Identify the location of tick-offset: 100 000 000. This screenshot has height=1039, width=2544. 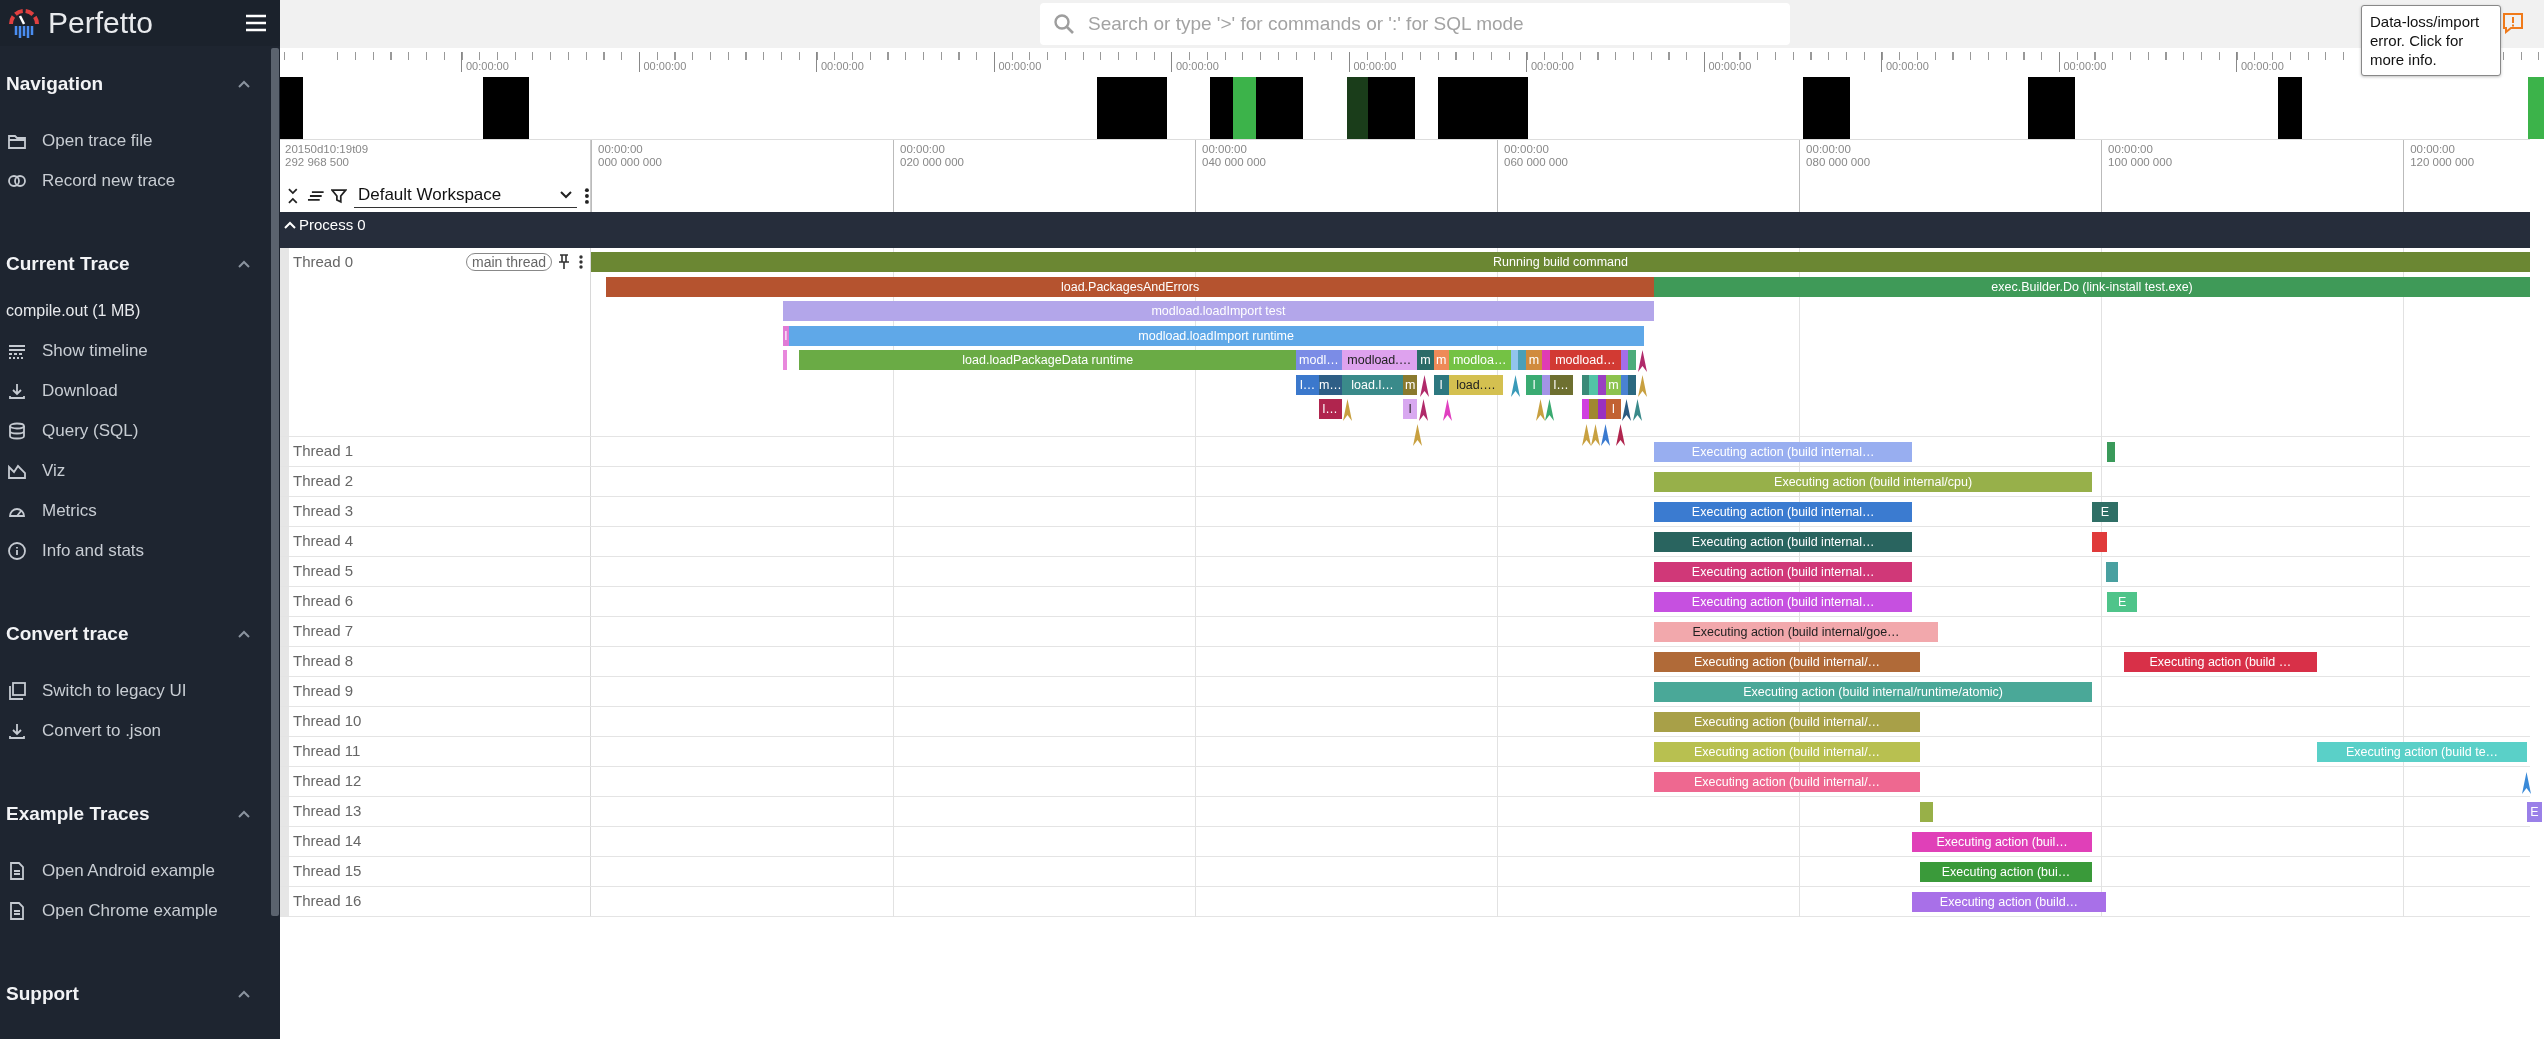
(2140, 162).